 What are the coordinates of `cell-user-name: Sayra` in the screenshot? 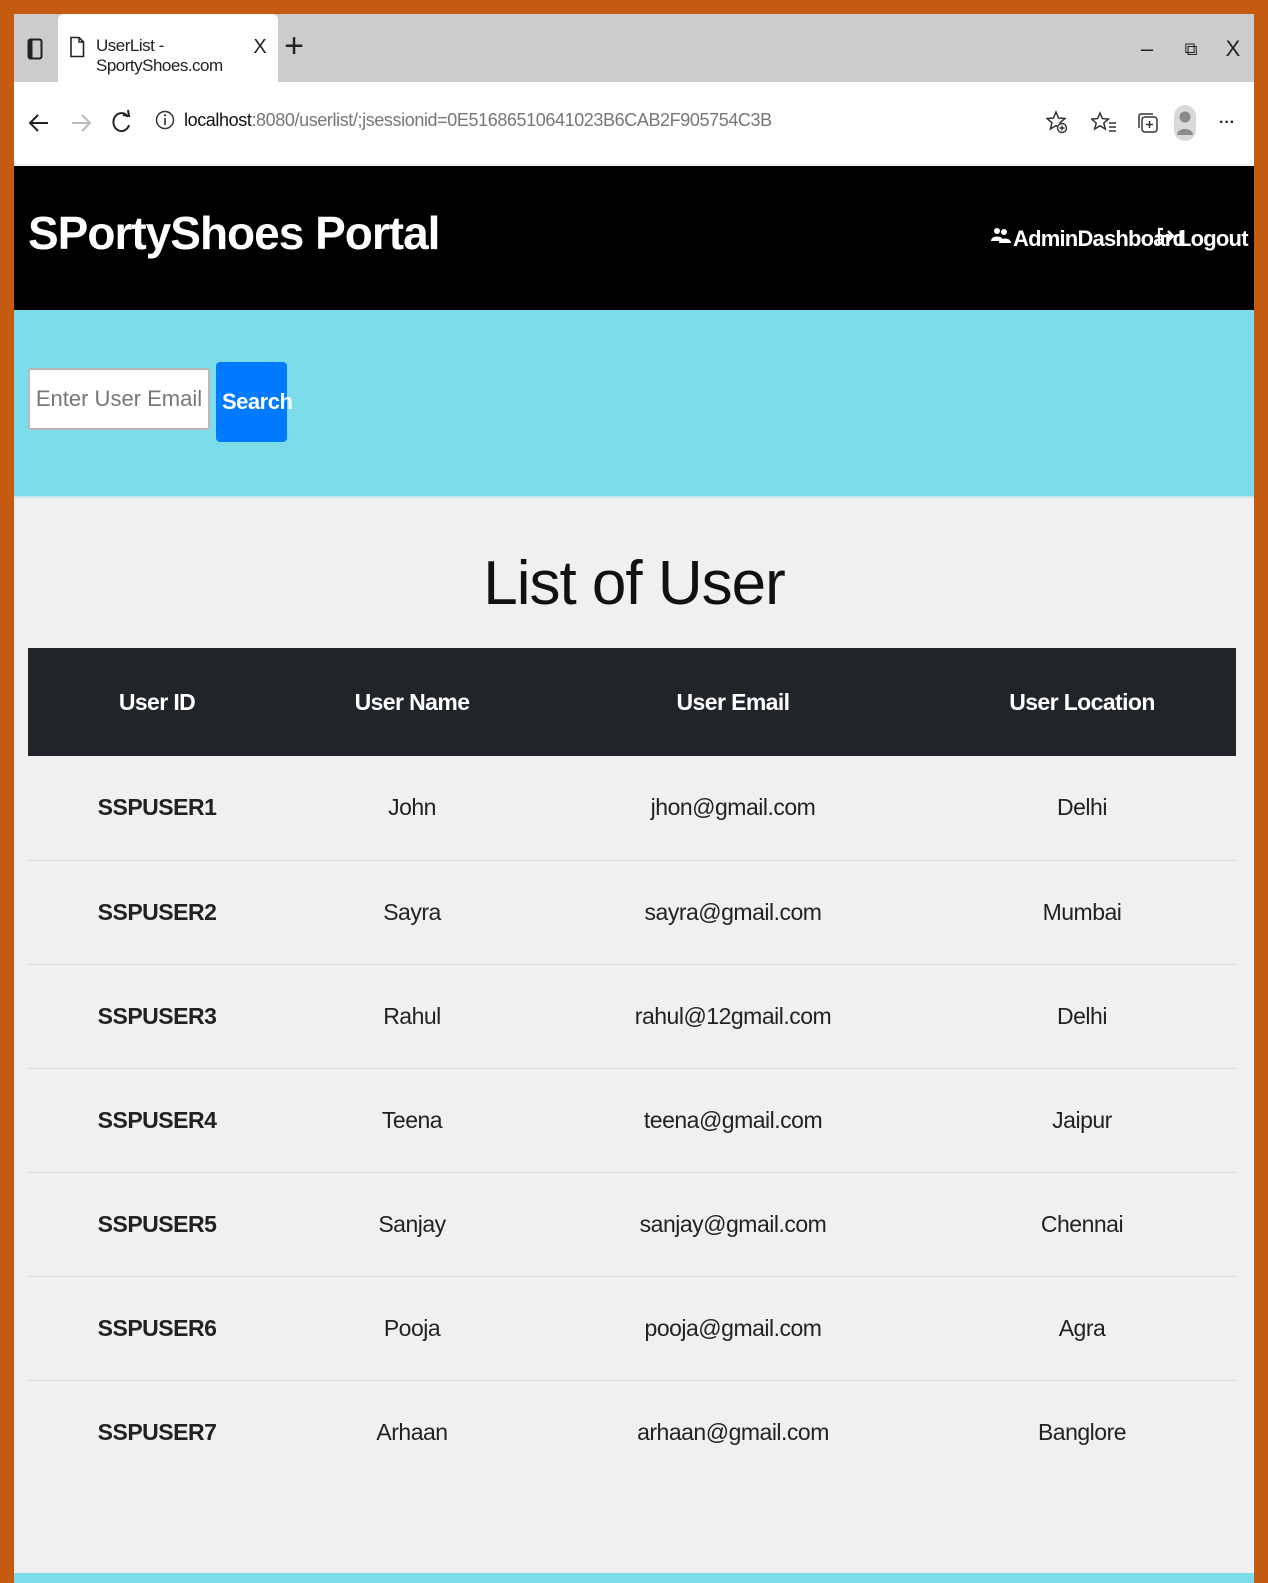 It's located at (412, 911).